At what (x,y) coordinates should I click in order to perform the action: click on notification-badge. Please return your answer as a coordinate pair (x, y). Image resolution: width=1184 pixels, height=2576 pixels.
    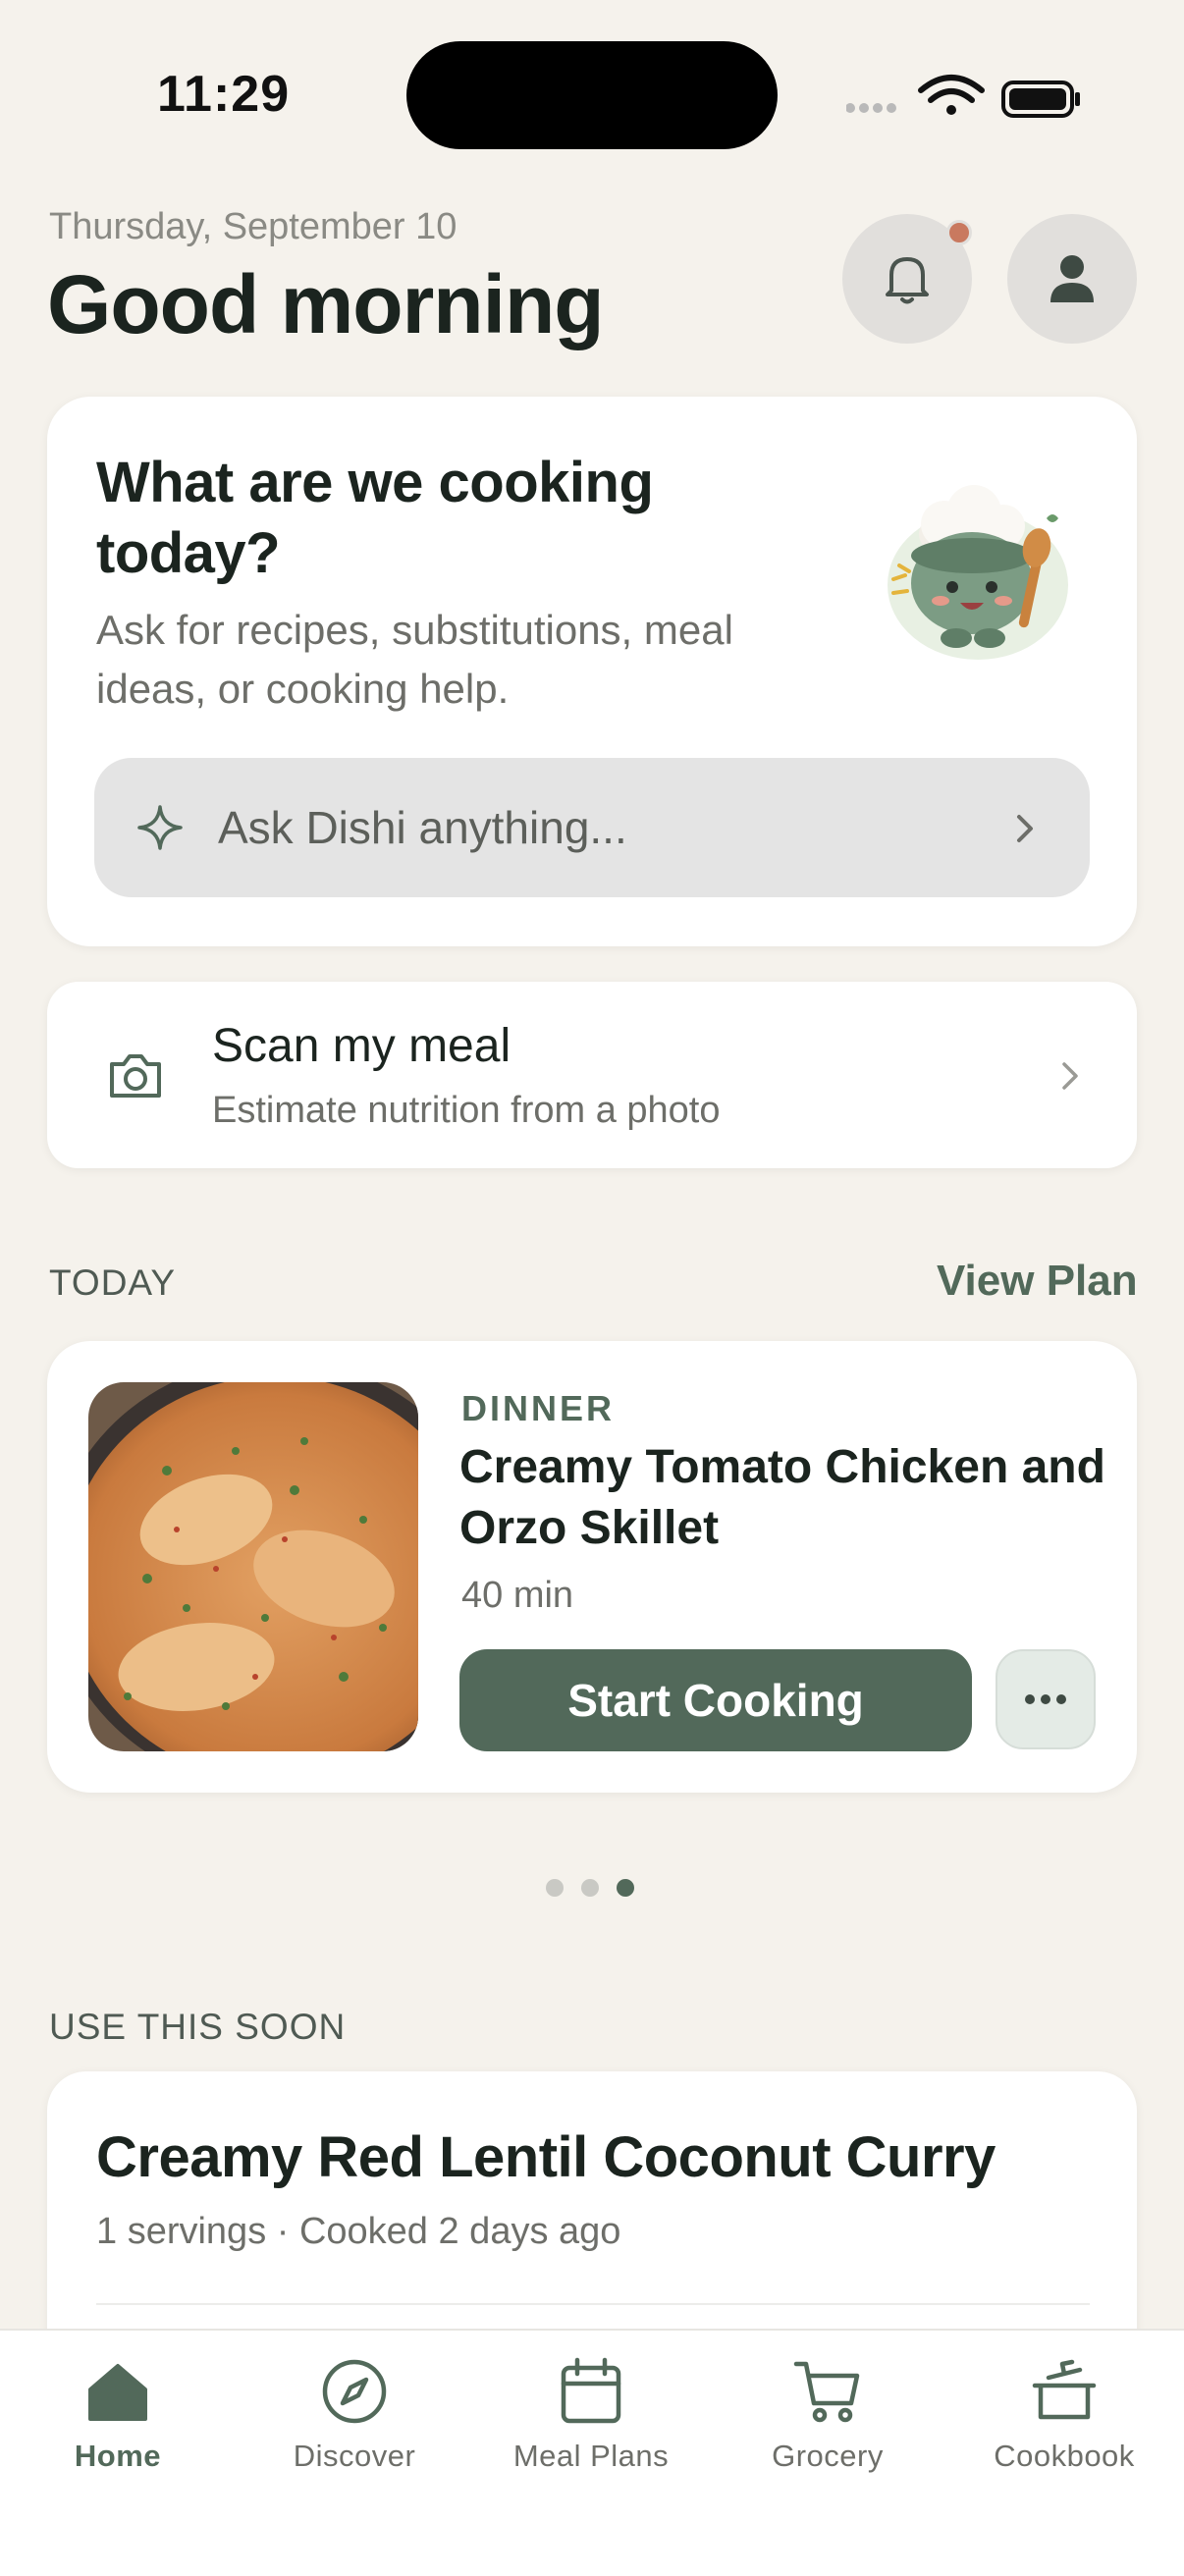
    Looking at the image, I should click on (959, 232).